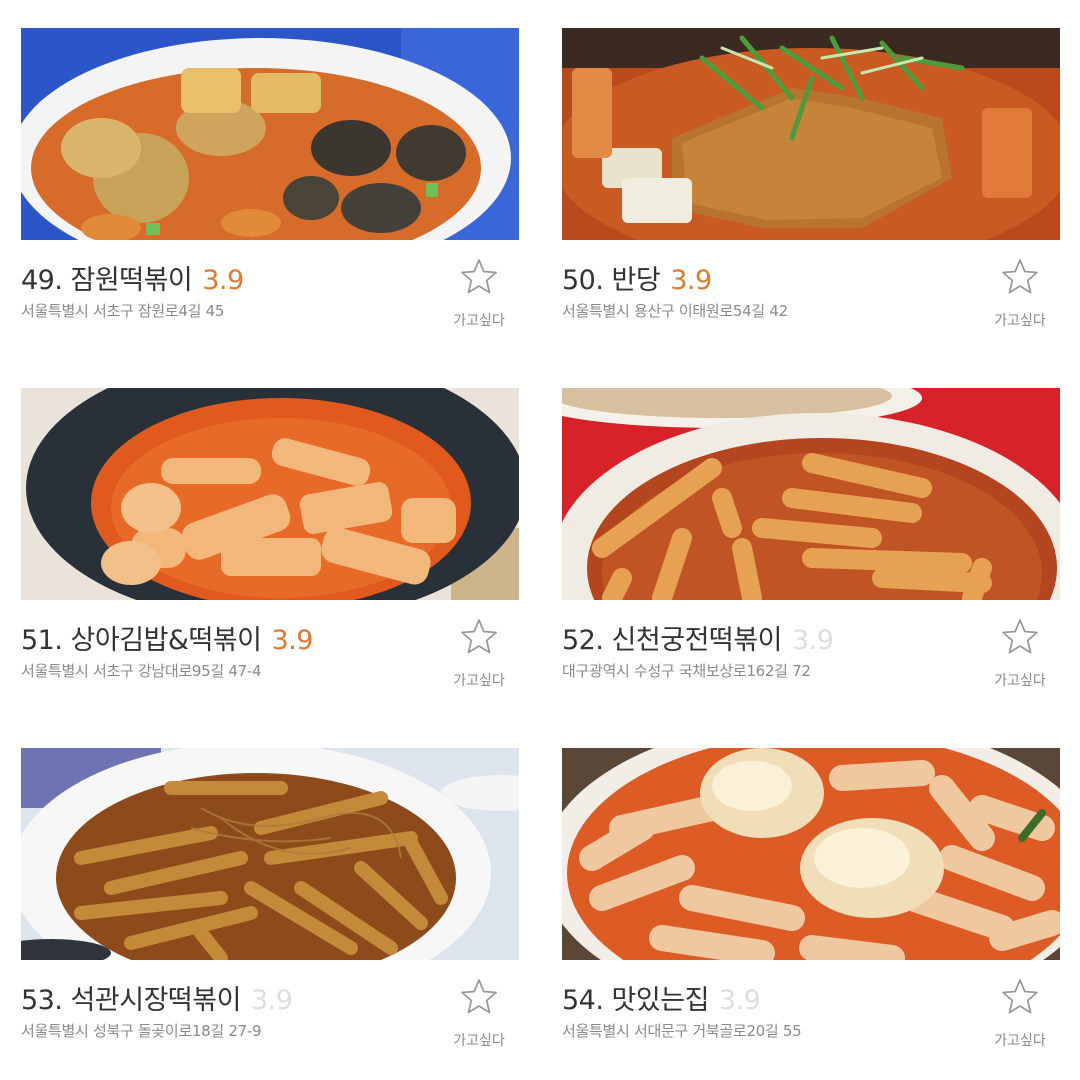 The width and height of the screenshot is (1080, 1080). I want to click on restaurant-address: 서울특별시 성북구 돌곶이로18길 27-9, so click(141, 1031).